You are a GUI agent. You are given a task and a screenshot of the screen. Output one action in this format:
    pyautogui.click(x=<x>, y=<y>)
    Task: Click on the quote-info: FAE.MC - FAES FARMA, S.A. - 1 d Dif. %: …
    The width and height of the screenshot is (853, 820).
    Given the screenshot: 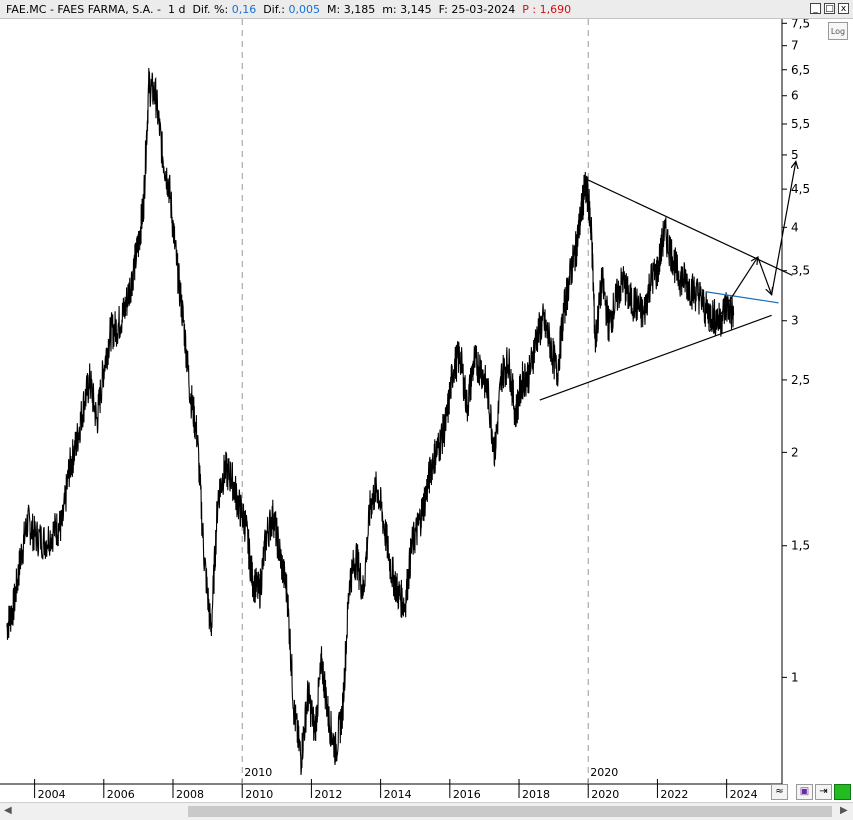 What is the action you would take?
    pyautogui.click(x=288, y=9)
    